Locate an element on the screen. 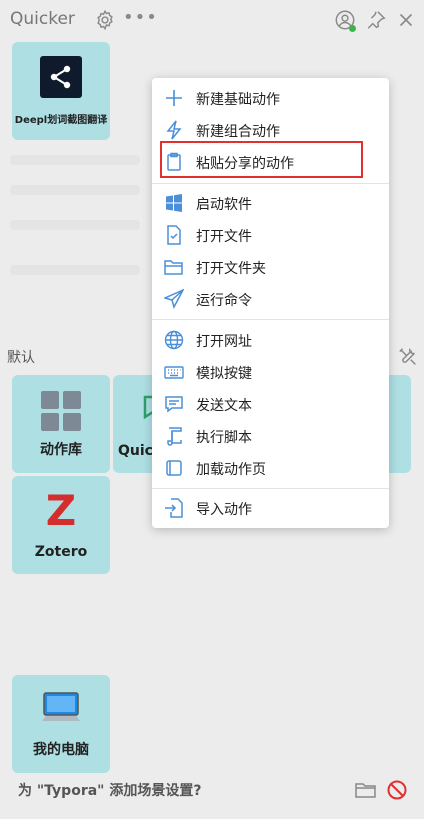 This screenshot has height=819, width=424. section-label-default: 默认 is located at coordinates (21, 358).